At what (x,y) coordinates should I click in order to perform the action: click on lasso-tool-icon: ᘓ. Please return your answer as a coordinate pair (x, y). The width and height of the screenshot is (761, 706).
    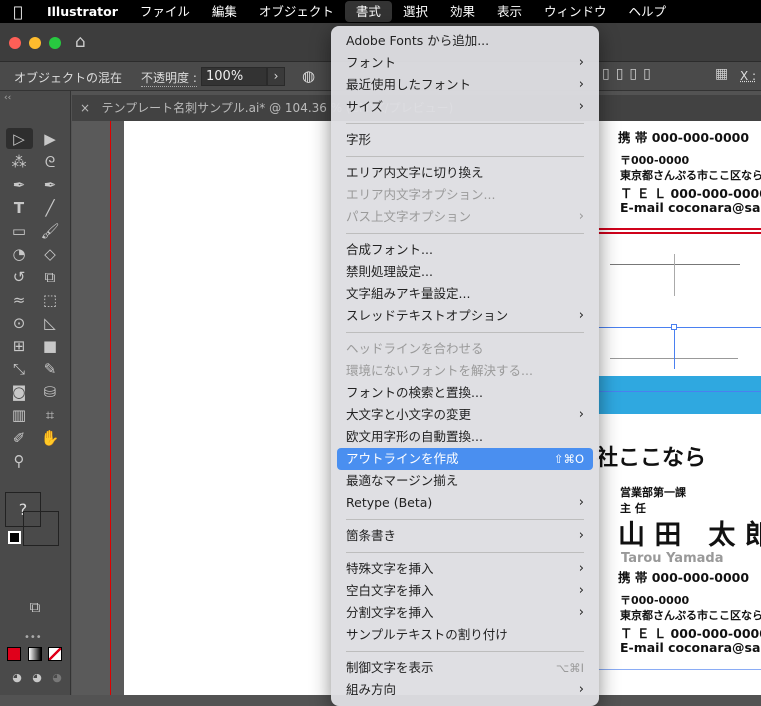
    Looking at the image, I should click on (50, 162).